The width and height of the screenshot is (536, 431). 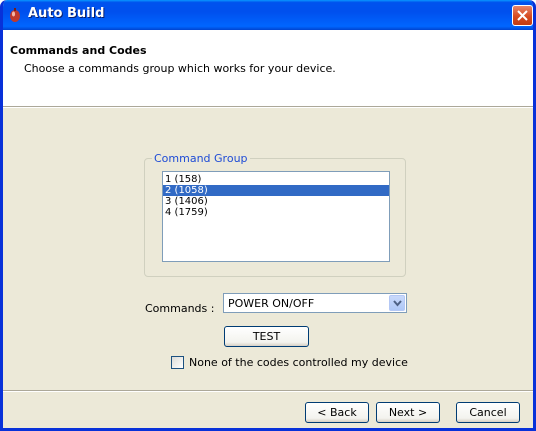 What do you see at coordinates (180, 308) in the screenshot?
I see `commands-label: Commands :` at bounding box center [180, 308].